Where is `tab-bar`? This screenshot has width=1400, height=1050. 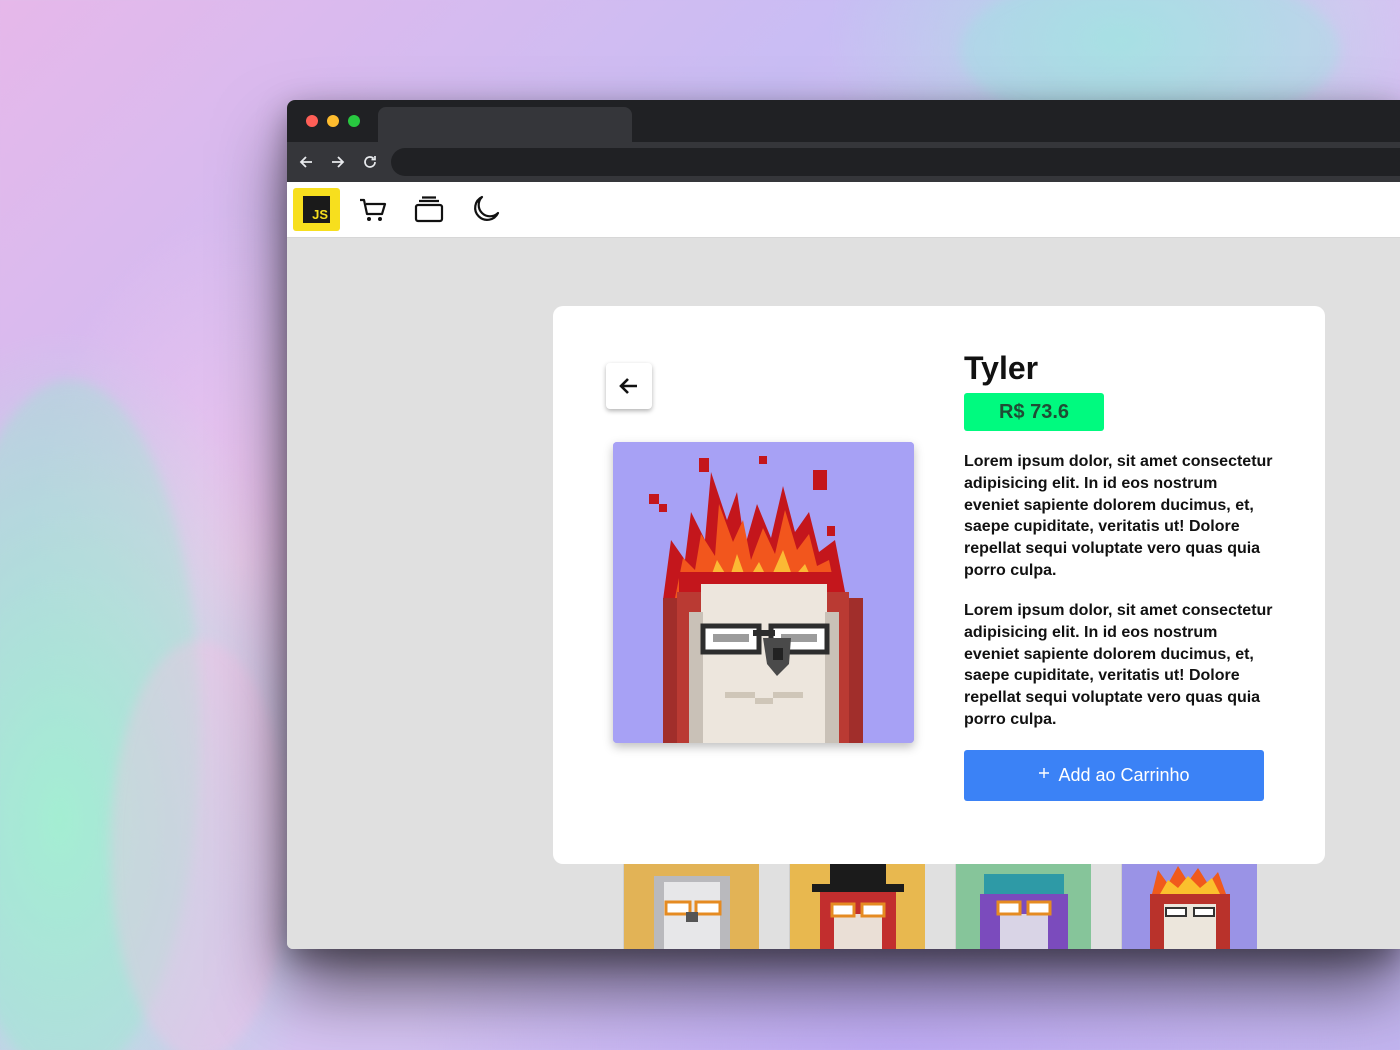 tab-bar is located at coordinates (843, 121).